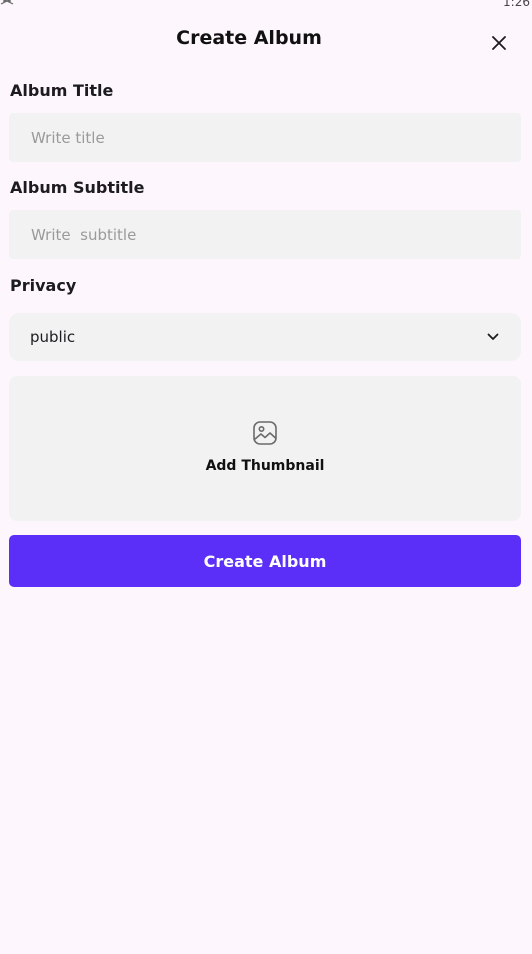  I want to click on add-thumbnail-button: Add Thumbnail, so click(265, 448).